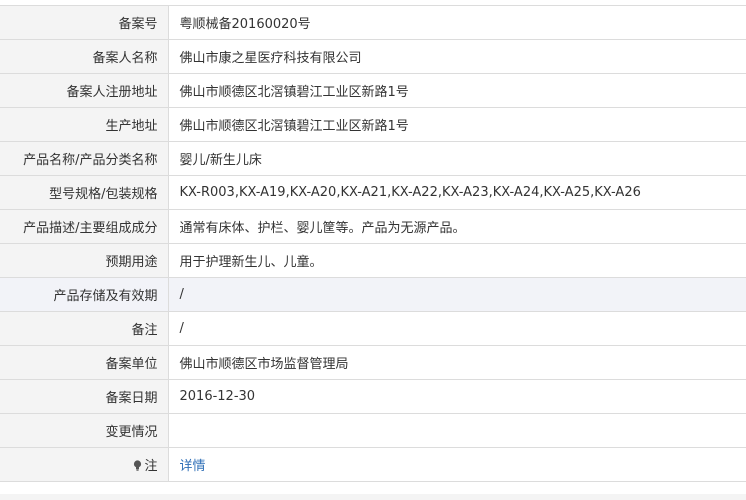 The width and height of the screenshot is (746, 500). I want to click on filer-name-value: 佛山市康之星医疗科技有限公司, so click(457, 56).